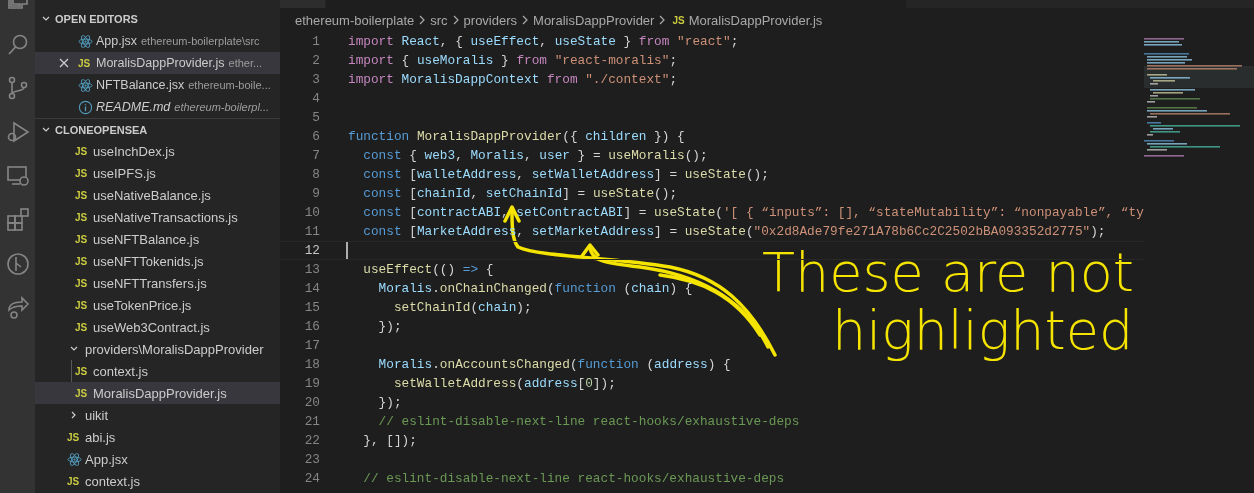 The height and width of the screenshot is (493, 1254). Describe the element at coordinates (311, 459) in the screenshot. I see `line-number: 23` at that location.